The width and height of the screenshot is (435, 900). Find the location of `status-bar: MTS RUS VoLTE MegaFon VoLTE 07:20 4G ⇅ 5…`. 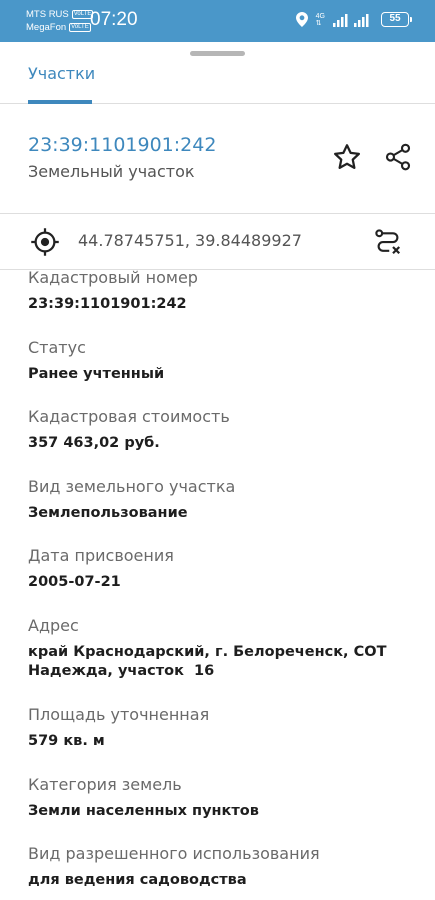

status-bar: MTS RUS VoLTE MegaFon VoLTE 07:20 4G ⇅ 5… is located at coordinates (217, 21).